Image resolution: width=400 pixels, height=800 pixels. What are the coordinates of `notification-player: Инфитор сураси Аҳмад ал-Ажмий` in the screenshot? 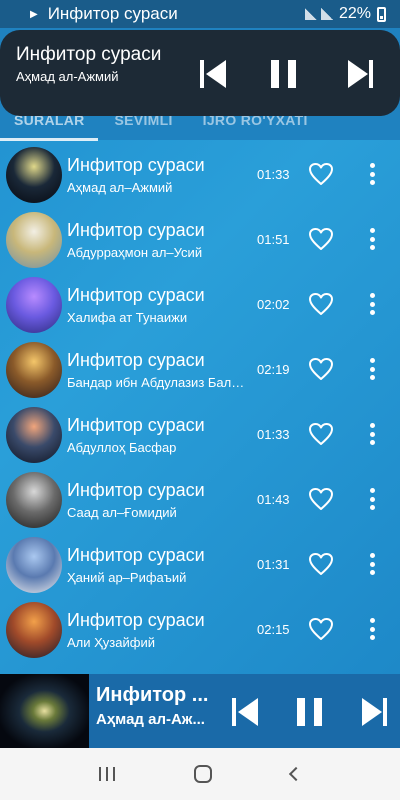 It's located at (200, 73).